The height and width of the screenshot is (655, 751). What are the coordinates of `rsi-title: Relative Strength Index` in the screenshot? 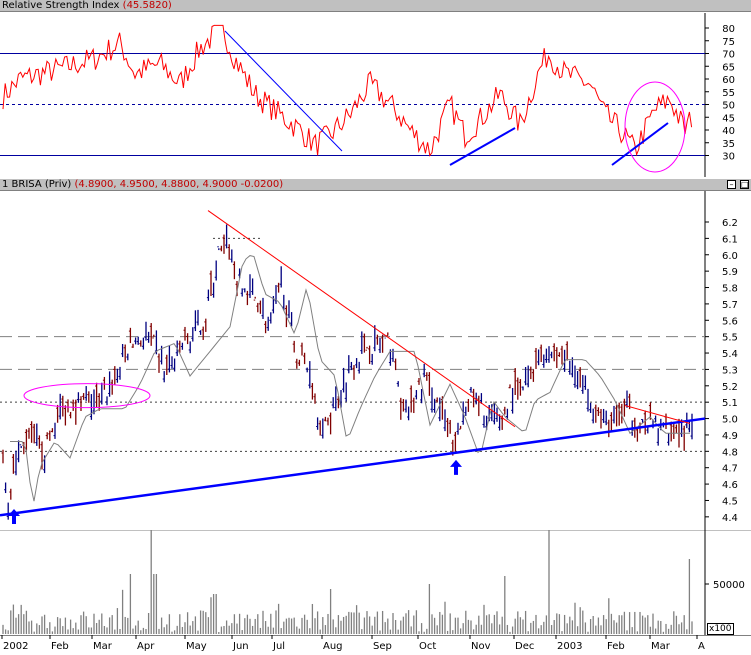 It's located at (61, 5).